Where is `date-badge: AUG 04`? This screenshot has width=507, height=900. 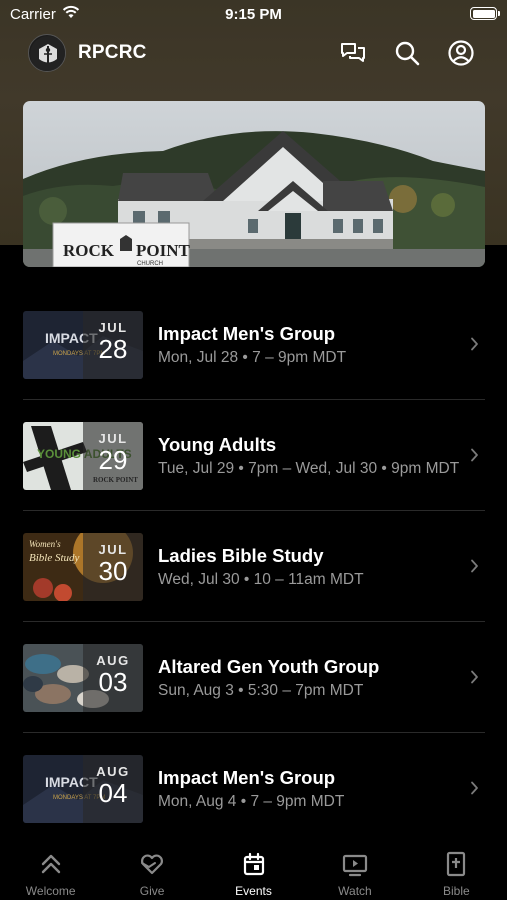 date-badge: AUG 04 is located at coordinates (113, 789).